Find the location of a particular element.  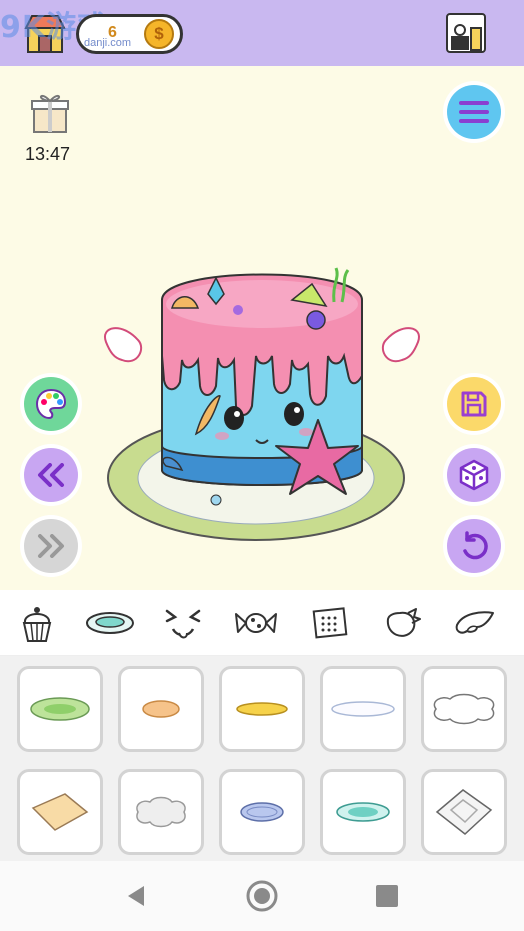

undo-button is located at coordinates (474, 546).